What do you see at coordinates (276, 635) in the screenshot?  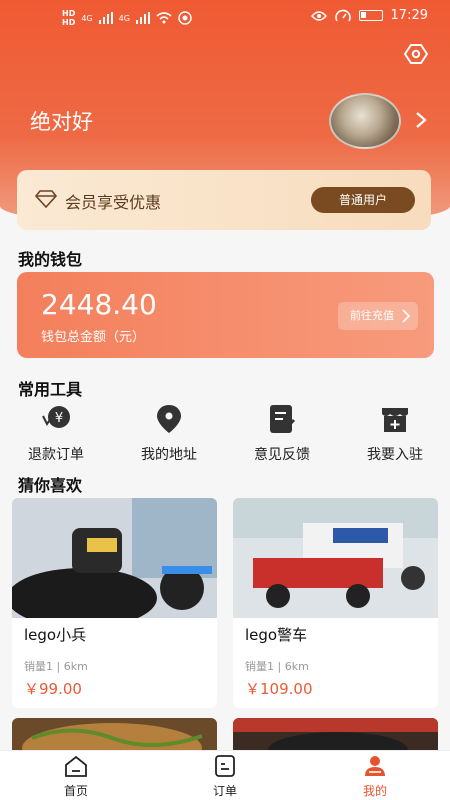 I see `product-name: lego警车` at bounding box center [276, 635].